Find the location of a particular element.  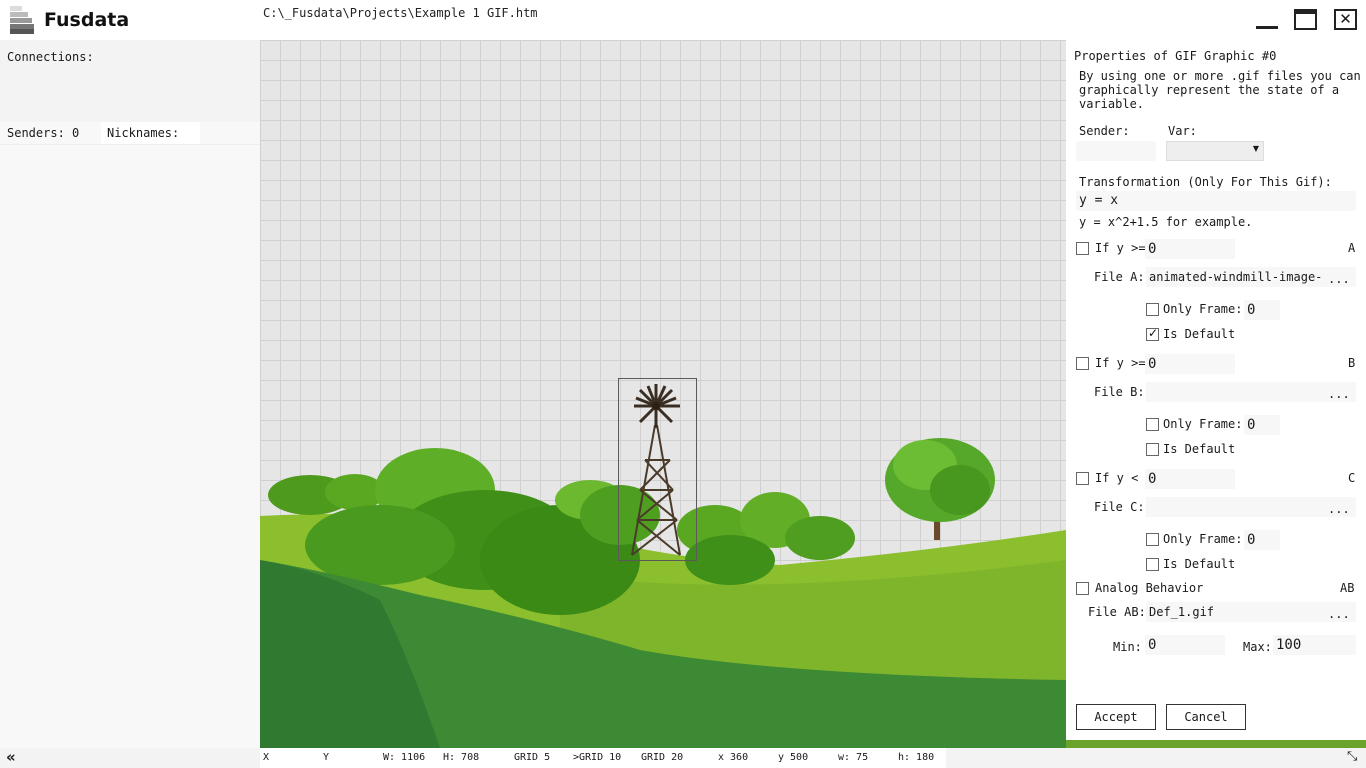

condition-a-letter: A is located at coordinates (1352, 248).